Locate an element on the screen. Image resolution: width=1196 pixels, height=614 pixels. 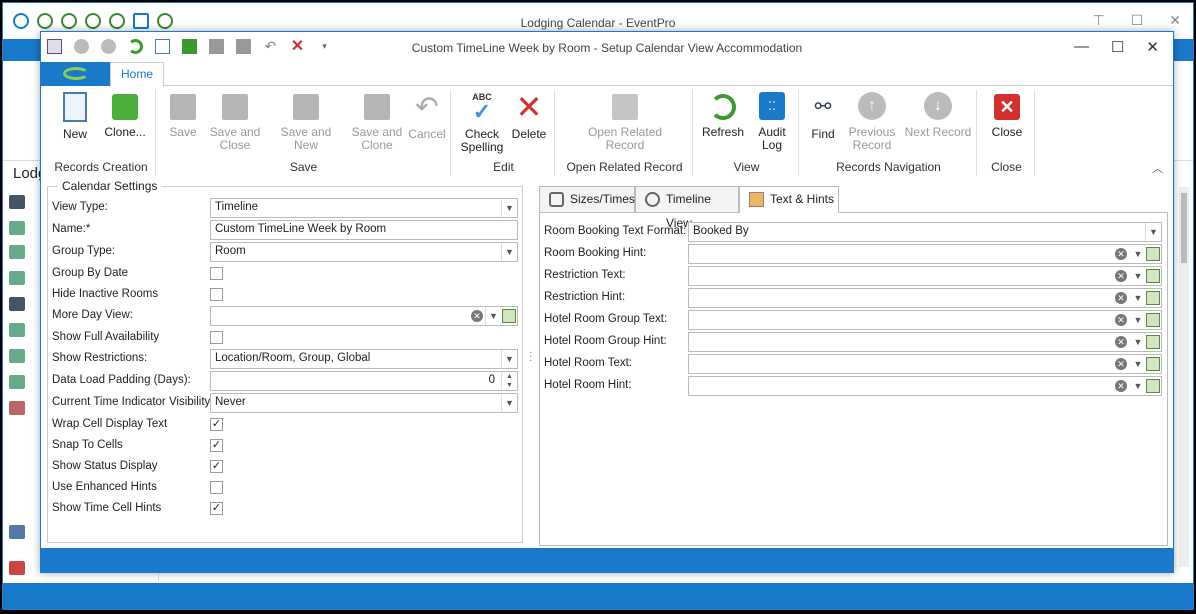
close-button: ✕ Close is located at coordinates (1007, 115).